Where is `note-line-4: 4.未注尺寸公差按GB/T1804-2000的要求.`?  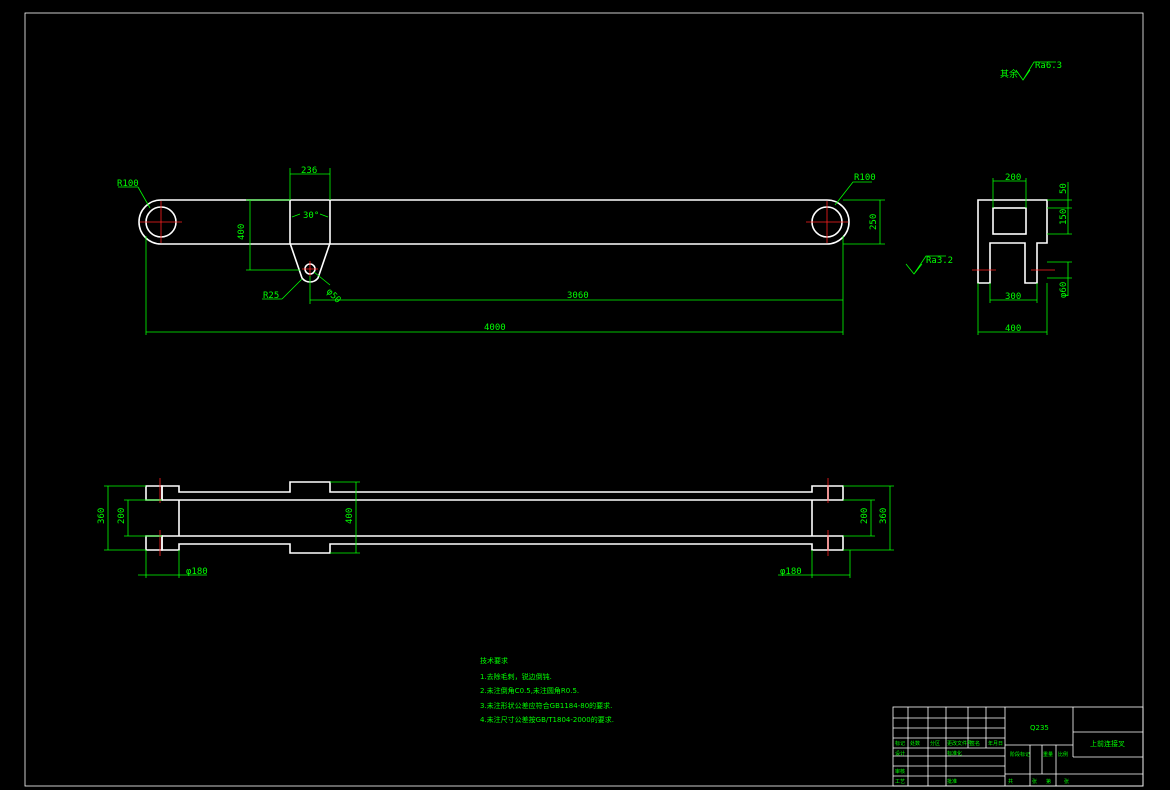
note-line-4: 4.未注尺寸公差按GB/T1804-2000的要求. is located at coordinates (547, 719).